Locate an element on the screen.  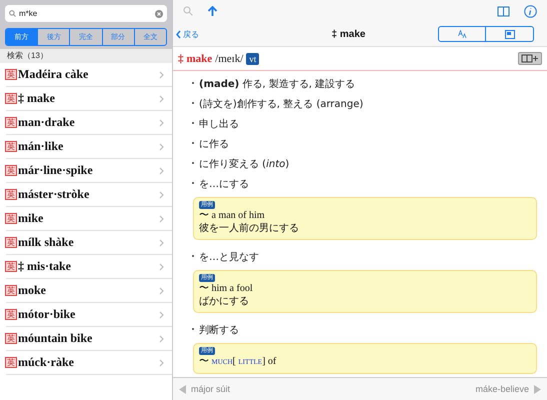
result-word: ‡ mis·take is located at coordinates (45, 266).